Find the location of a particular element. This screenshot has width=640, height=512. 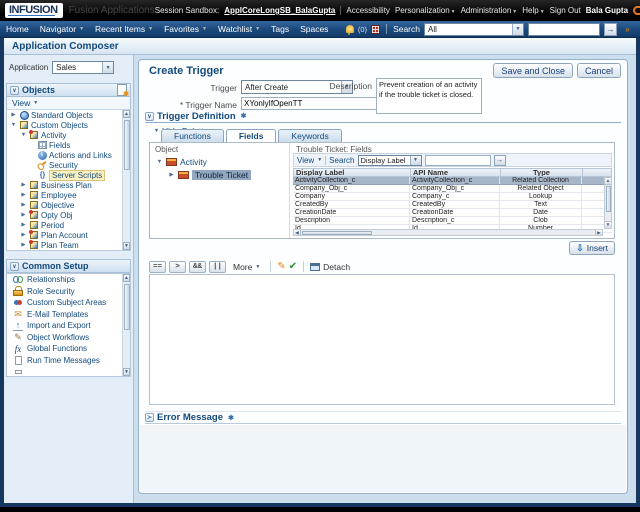

table-row: Company_Obj_c Company_Obj_c Related Object is located at coordinates (452, 189).